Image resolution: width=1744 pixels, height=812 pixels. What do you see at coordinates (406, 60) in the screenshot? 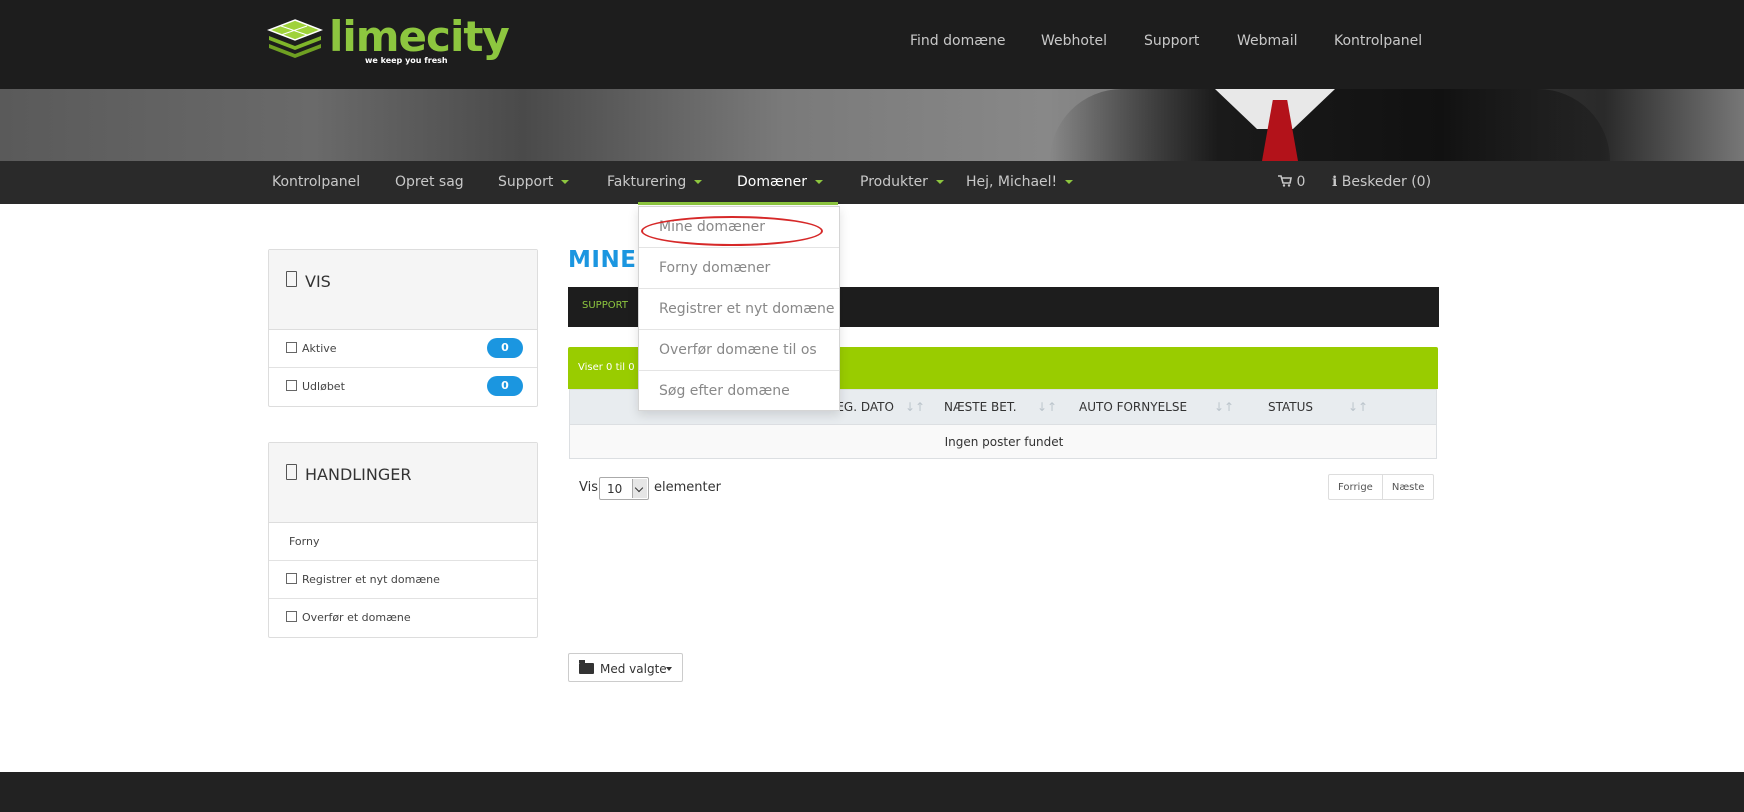
I see `logo-tagline: we keep you fresh` at bounding box center [406, 60].